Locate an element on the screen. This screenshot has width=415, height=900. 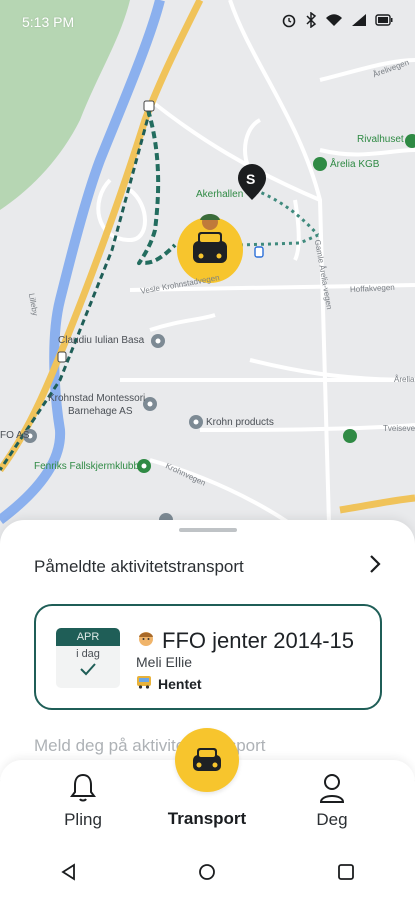
nav-label-pling: Pling is located at coordinates (83, 819).